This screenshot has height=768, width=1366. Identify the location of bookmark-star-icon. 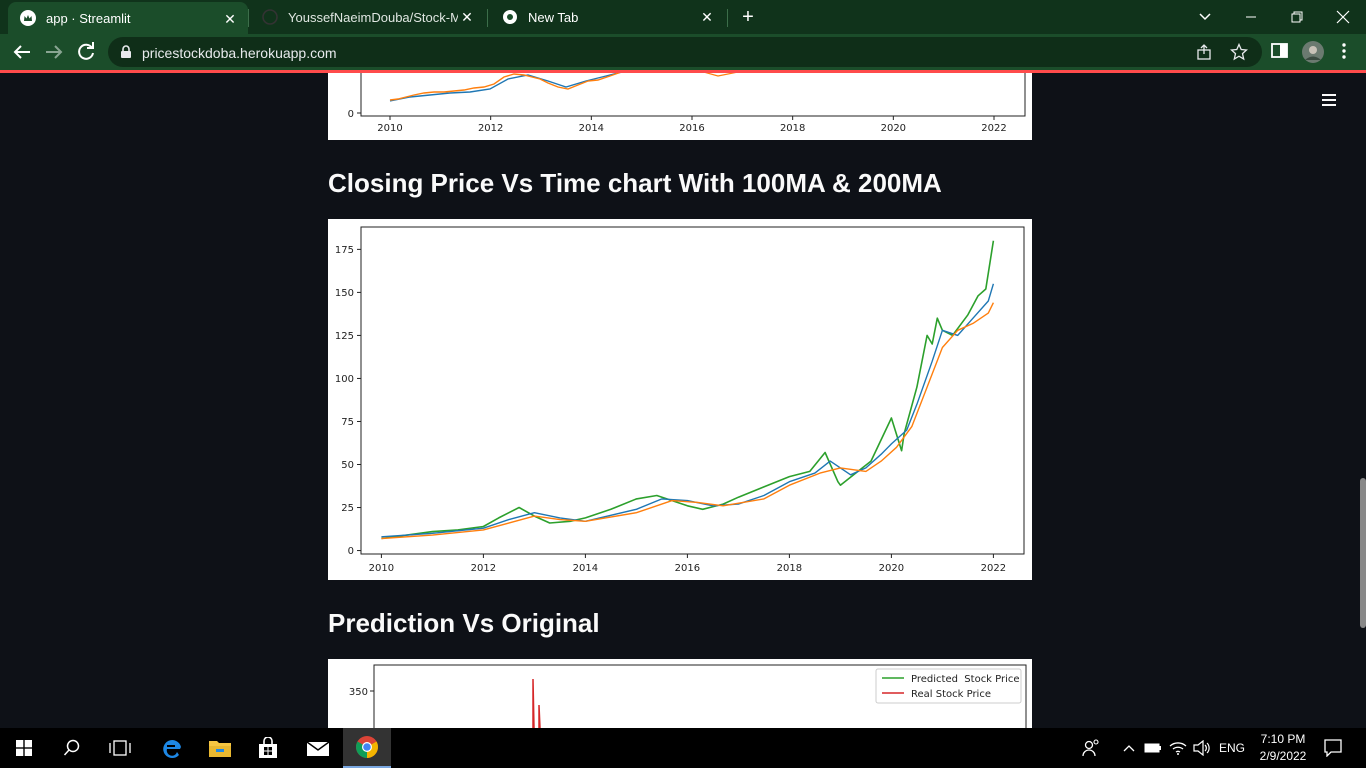
(1239, 52).